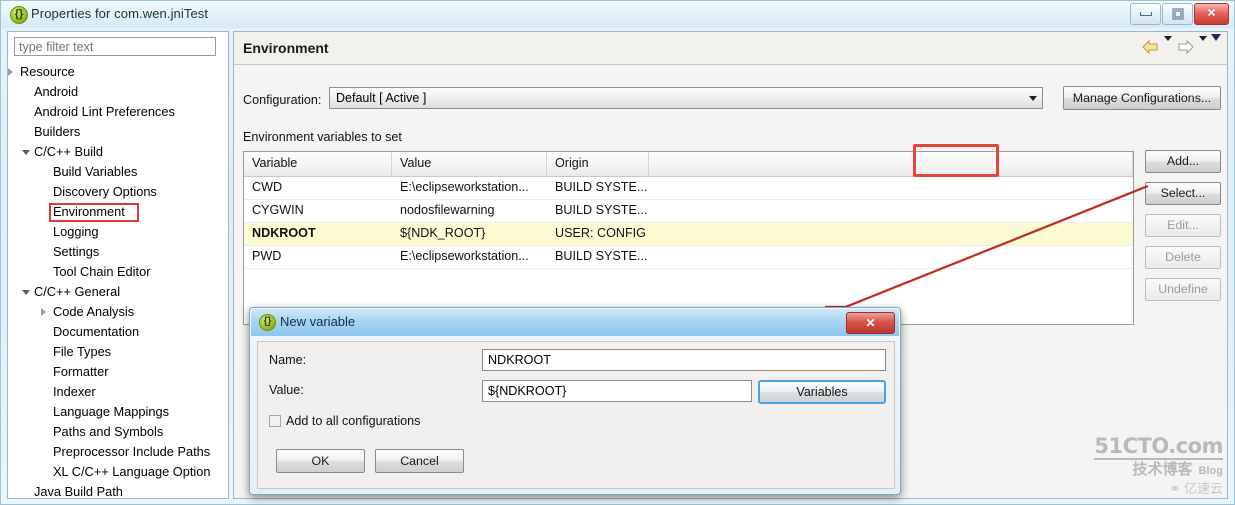 This screenshot has width=1235, height=505. Describe the element at coordinates (95, 171) in the screenshot. I see `sidebar-item-label: Build Variables` at that location.